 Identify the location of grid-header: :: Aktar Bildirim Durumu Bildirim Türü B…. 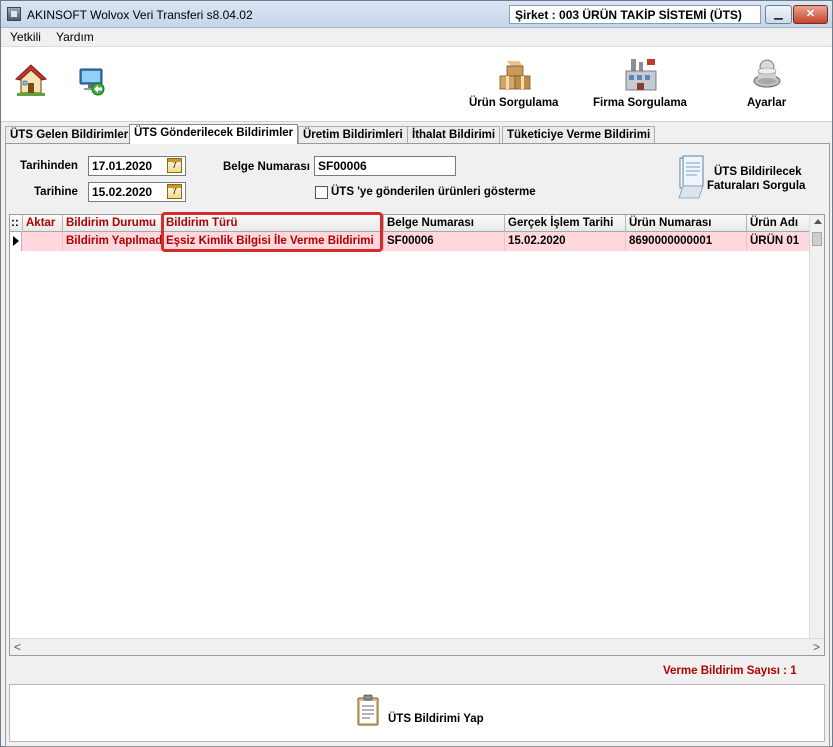
(410, 223).